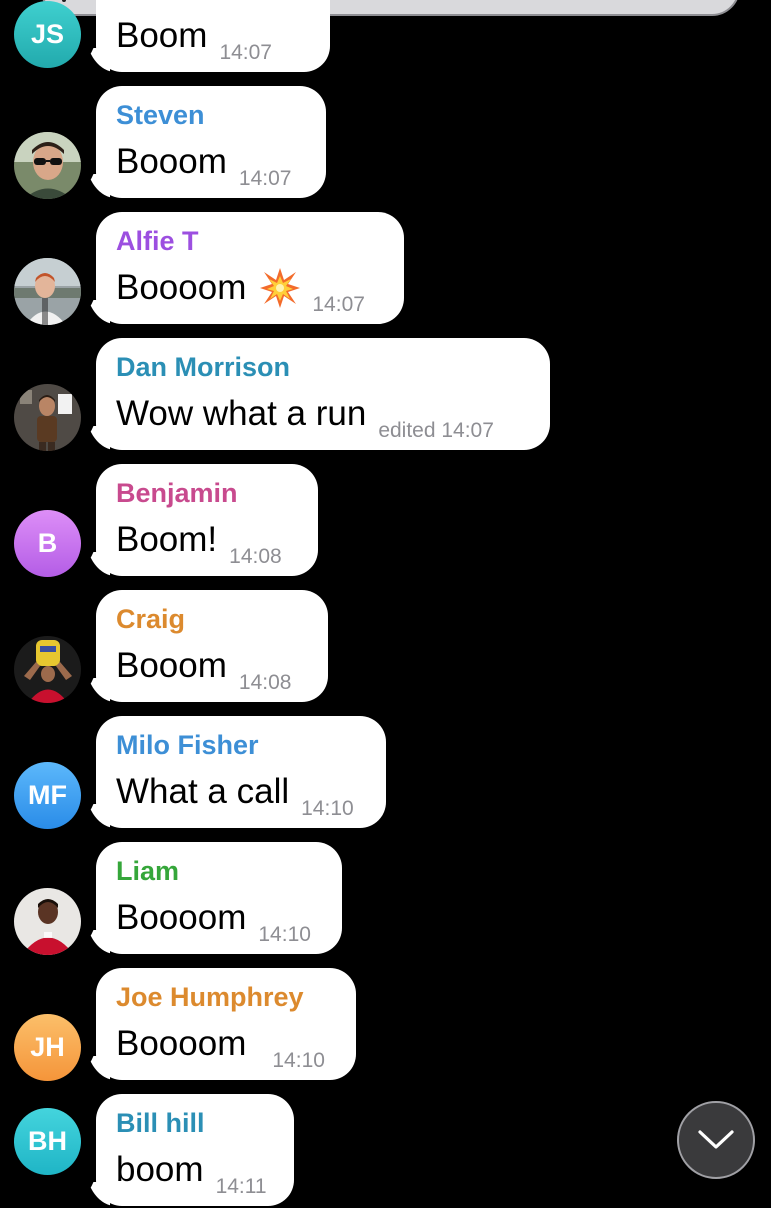  I want to click on sender-name: Joe Humphrey, so click(225, 997).